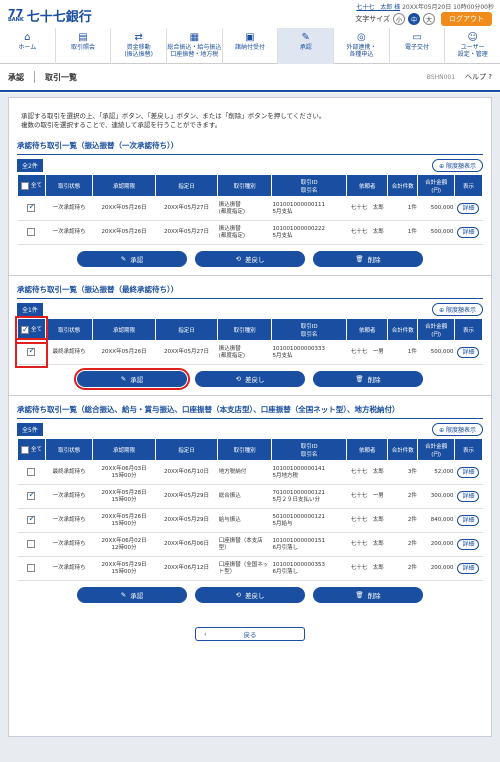 The height and width of the screenshot is (762, 500). I want to click on nav-item-3: ▦ 総合振込・給与振込 口座振替・地方税, so click(194, 46).